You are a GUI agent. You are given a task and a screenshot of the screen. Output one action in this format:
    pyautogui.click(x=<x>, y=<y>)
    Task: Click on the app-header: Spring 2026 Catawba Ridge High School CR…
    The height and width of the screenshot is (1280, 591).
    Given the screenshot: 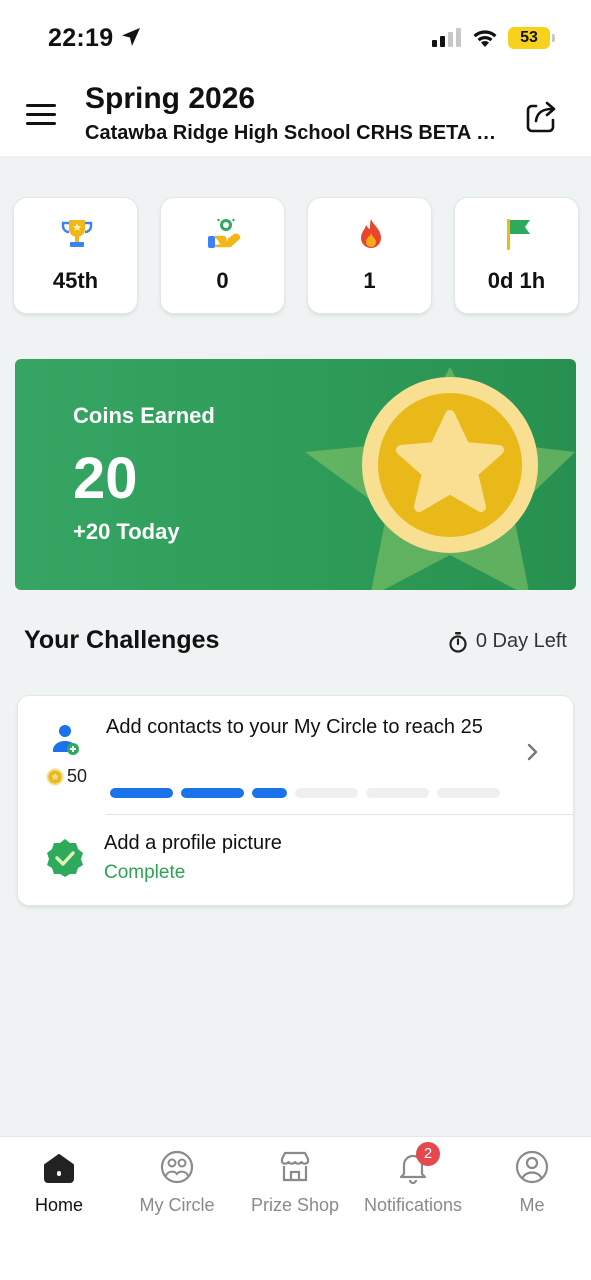 What is the action you would take?
    pyautogui.click(x=295, y=118)
    